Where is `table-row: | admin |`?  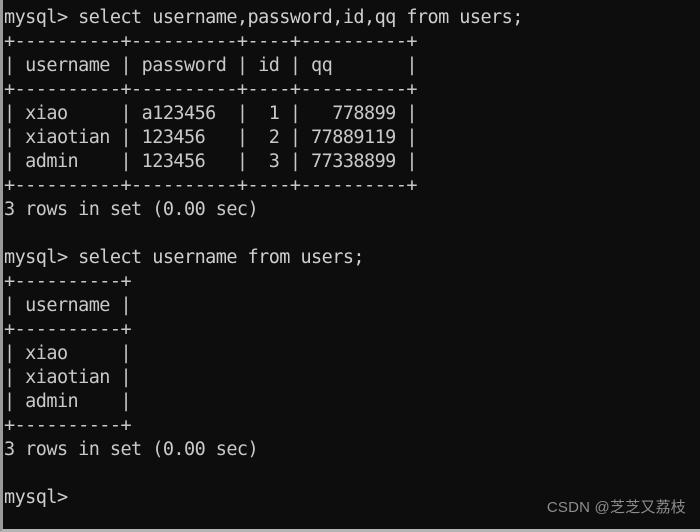
table-row: | admin | is located at coordinates (68, 401).